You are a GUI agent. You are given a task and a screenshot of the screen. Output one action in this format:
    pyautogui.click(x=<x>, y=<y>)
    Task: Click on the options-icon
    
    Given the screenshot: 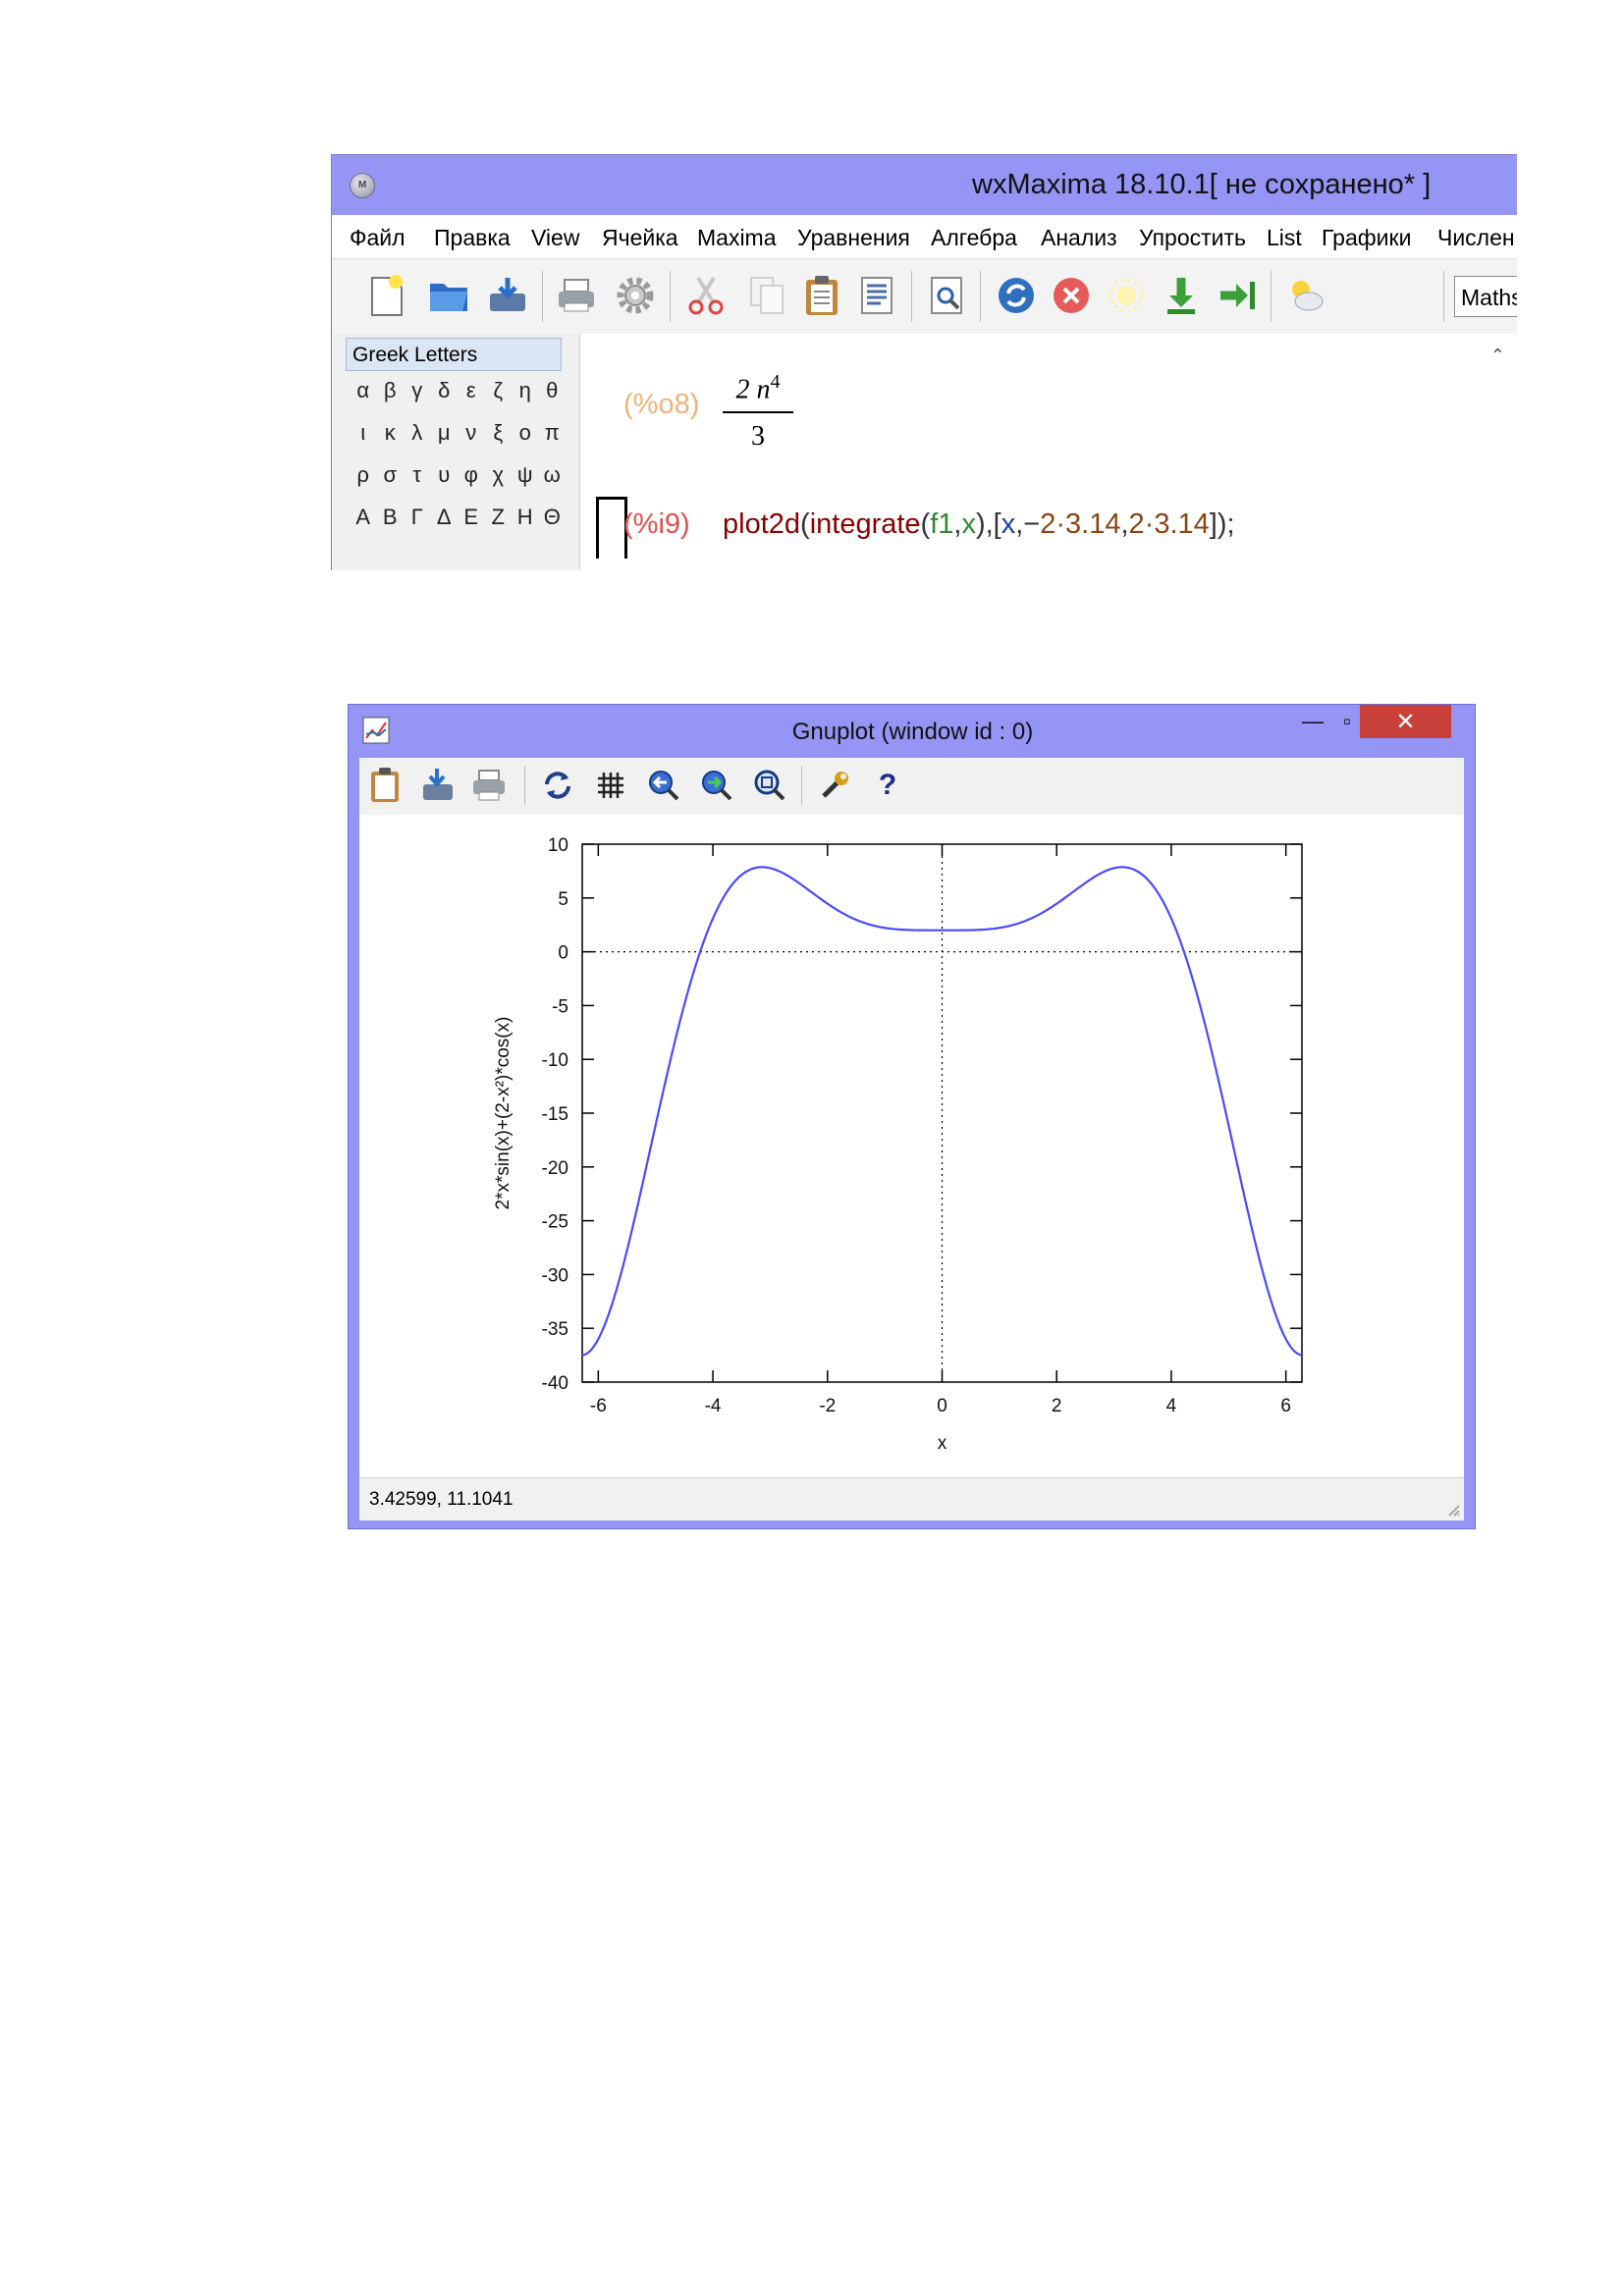 What is the action you would take?
    pyautogui.click(x=834, y=785)
    